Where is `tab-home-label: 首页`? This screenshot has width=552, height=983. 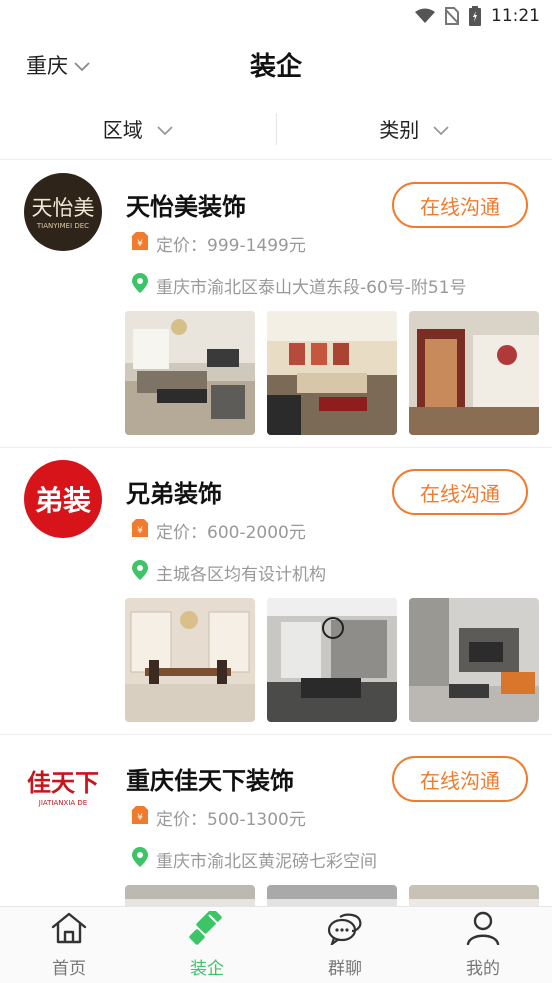 tab-home-label: 首页 is located at coordinates (69, 969).